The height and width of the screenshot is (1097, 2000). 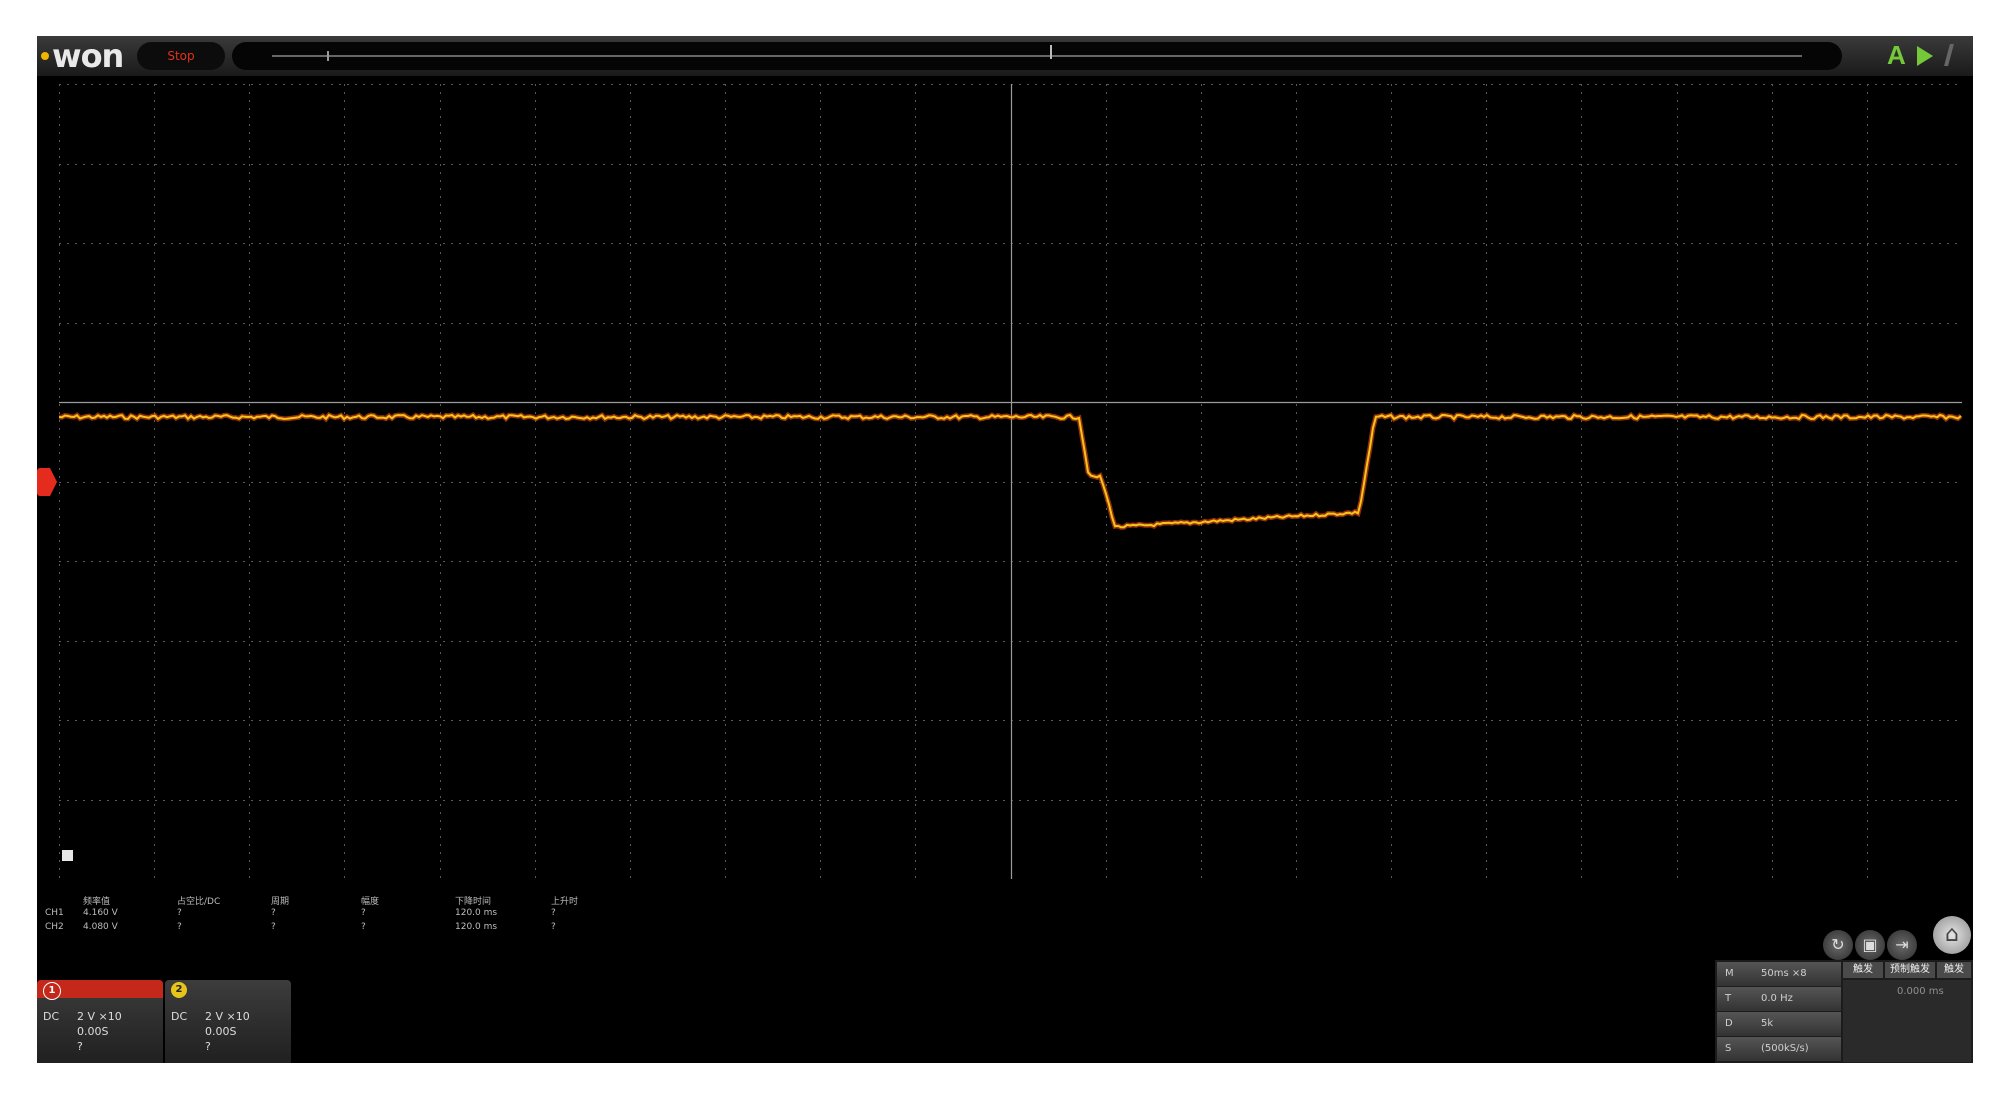 What do you see at coordinates (100, 927) in the screenshot?
I see `measure-value: 4.080 V` at bounding box center [100, 927].